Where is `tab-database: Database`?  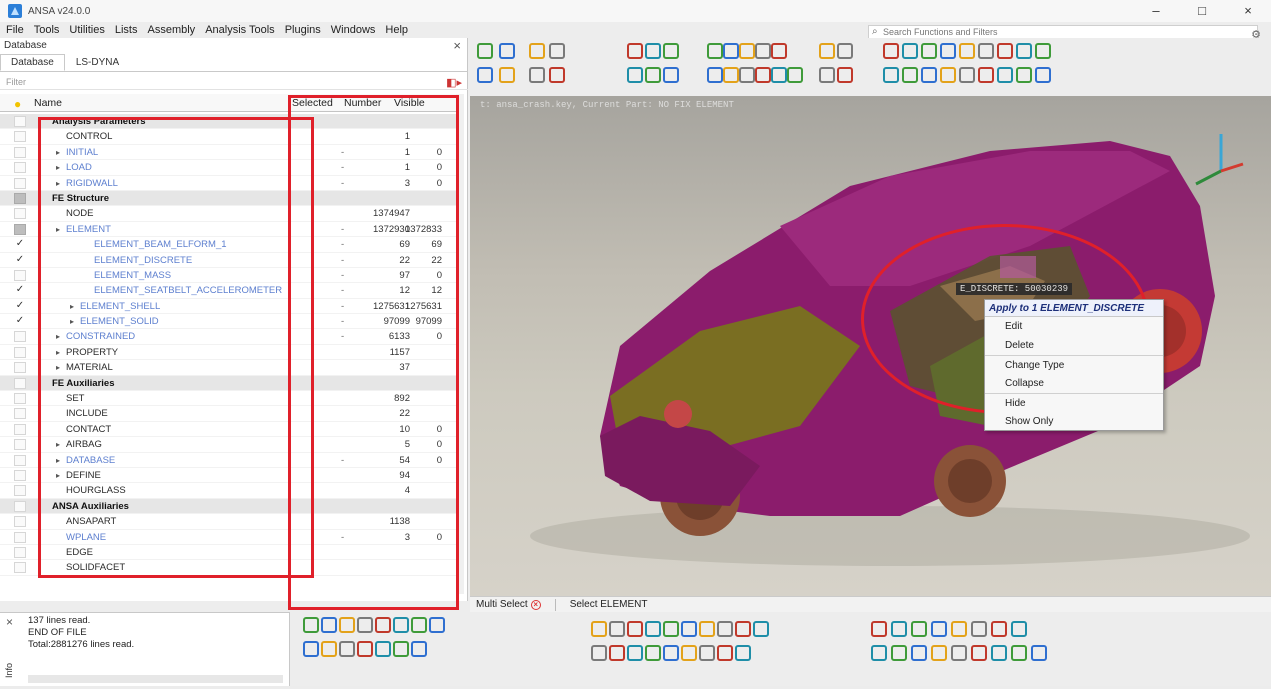 tab-database: Database is located at coordinates (32, 62).